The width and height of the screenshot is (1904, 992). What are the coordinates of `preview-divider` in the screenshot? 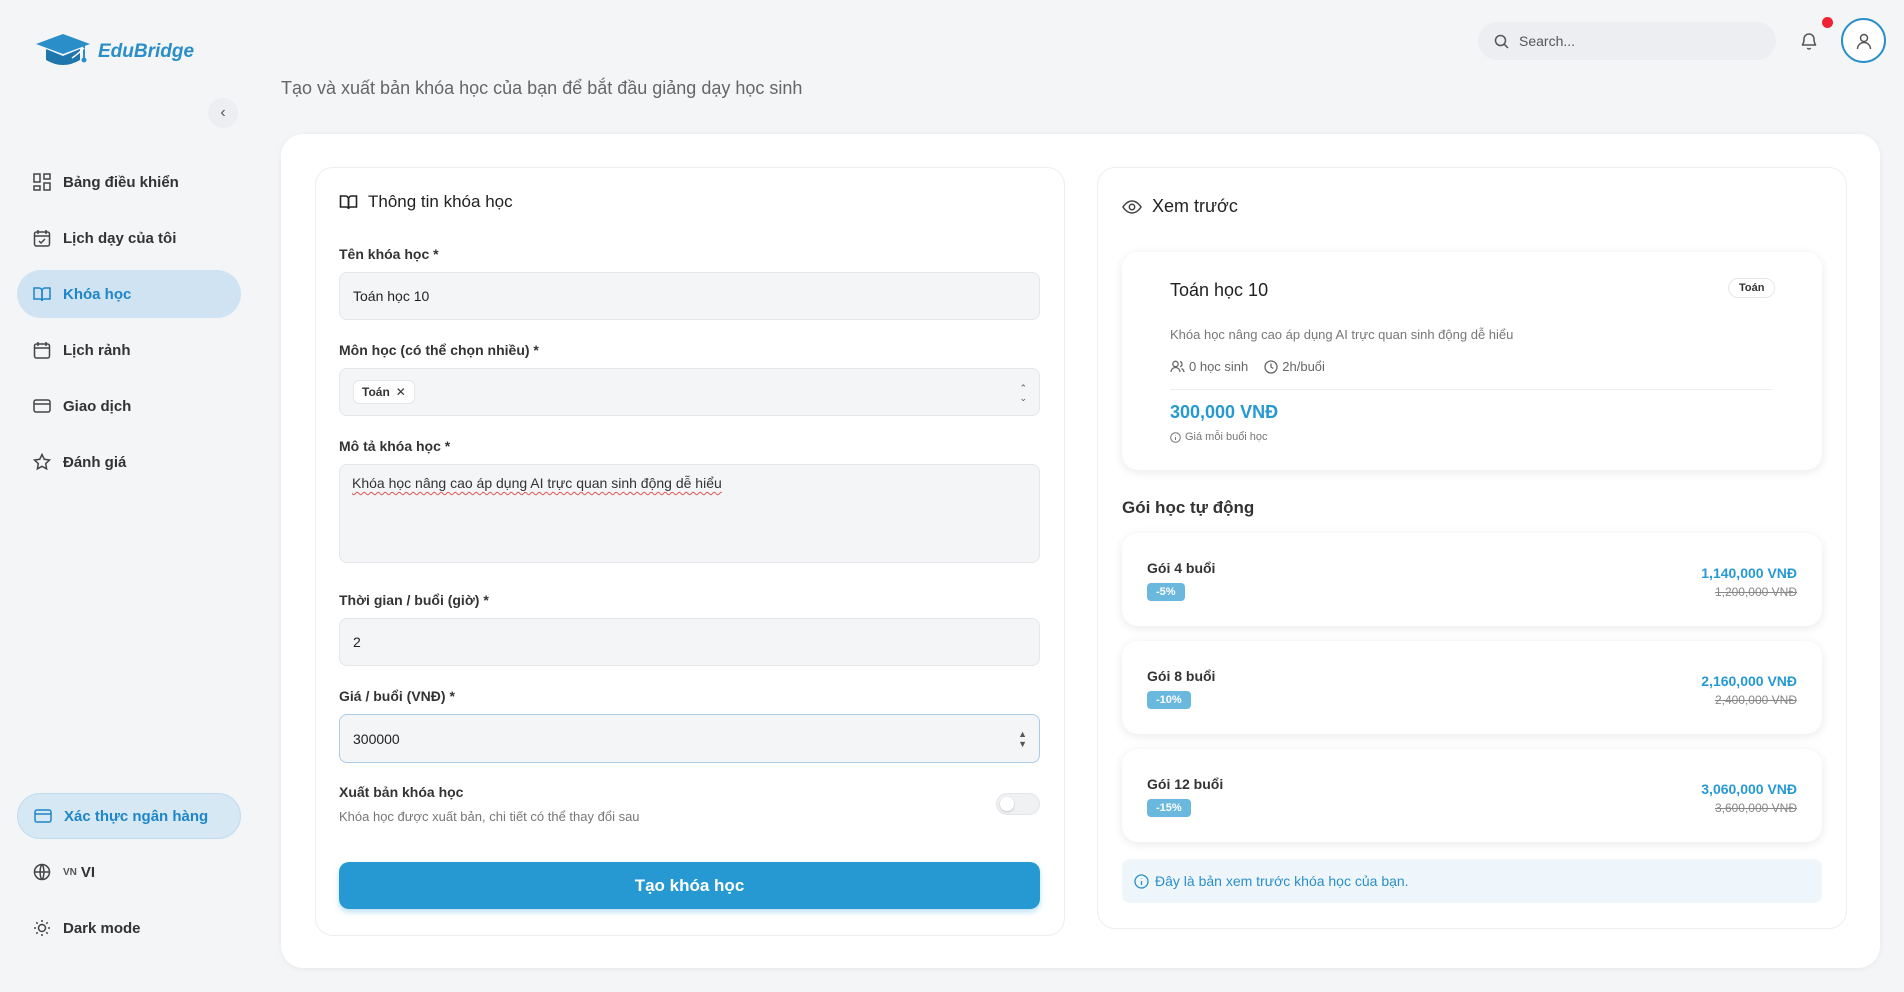 It's located at (1471, 389).